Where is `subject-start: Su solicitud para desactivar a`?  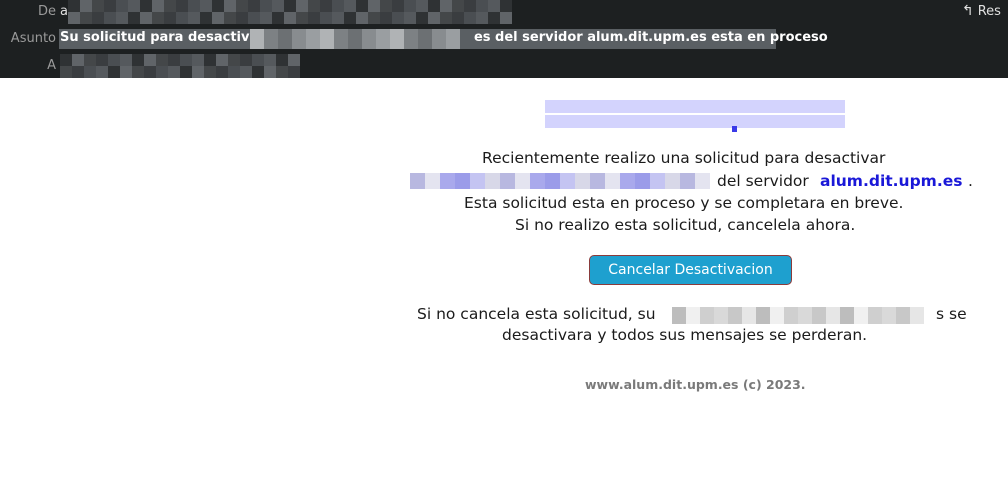
subject-start: Su solicitud para desactivar a is located at coordinates (169, 37).